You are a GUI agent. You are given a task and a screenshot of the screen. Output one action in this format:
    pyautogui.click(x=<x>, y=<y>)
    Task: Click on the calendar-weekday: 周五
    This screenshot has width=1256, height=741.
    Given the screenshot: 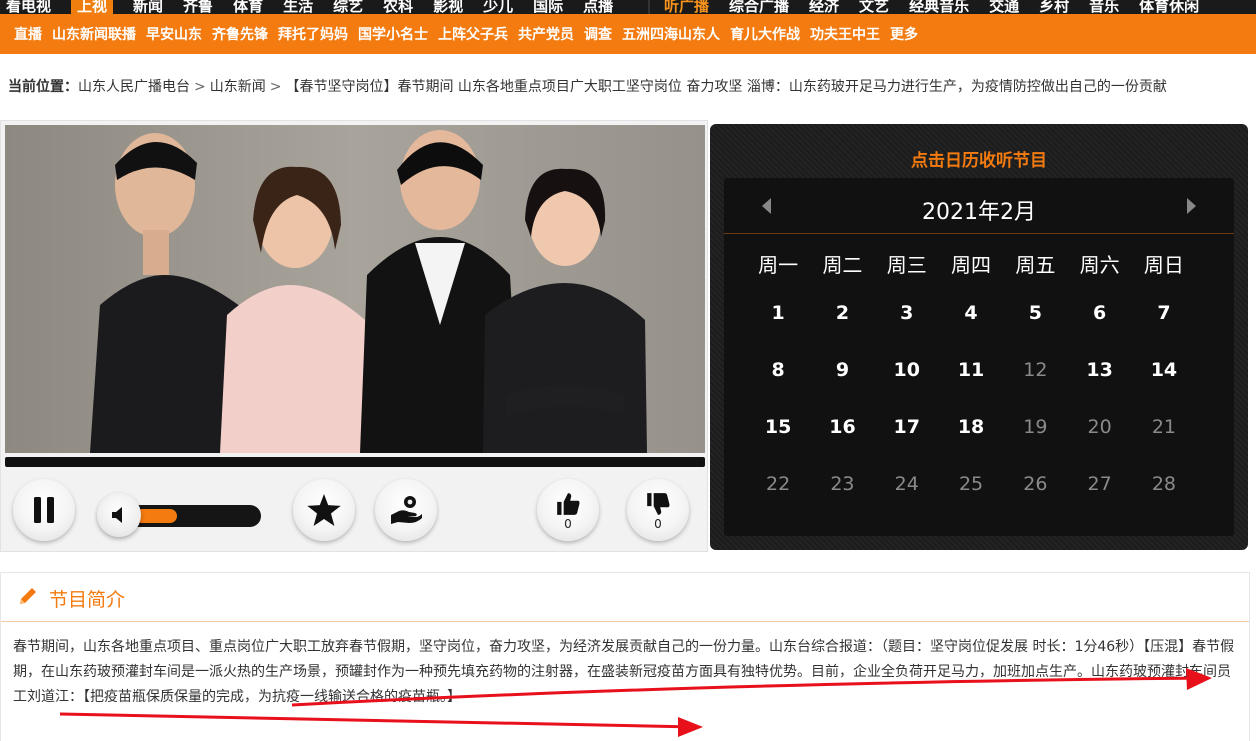 What is the action you would take?
    pyautogui.click(x=1035, y=264)
    